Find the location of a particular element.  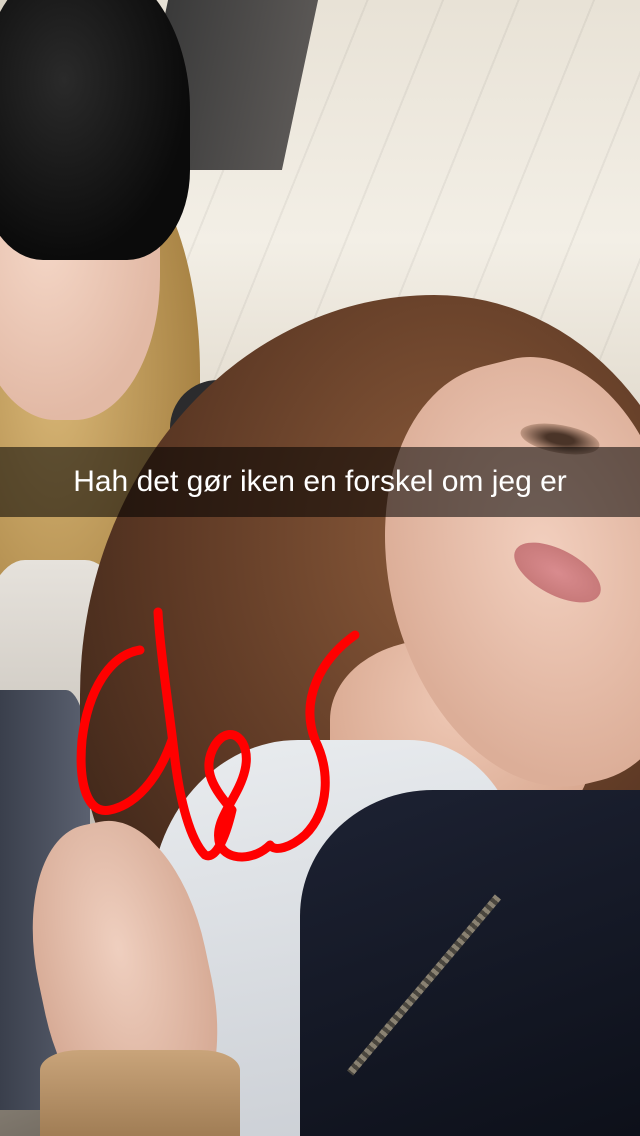

caption-bar: Hah det gør iken en forskel om jeg er is located at coordinates (320, 482).